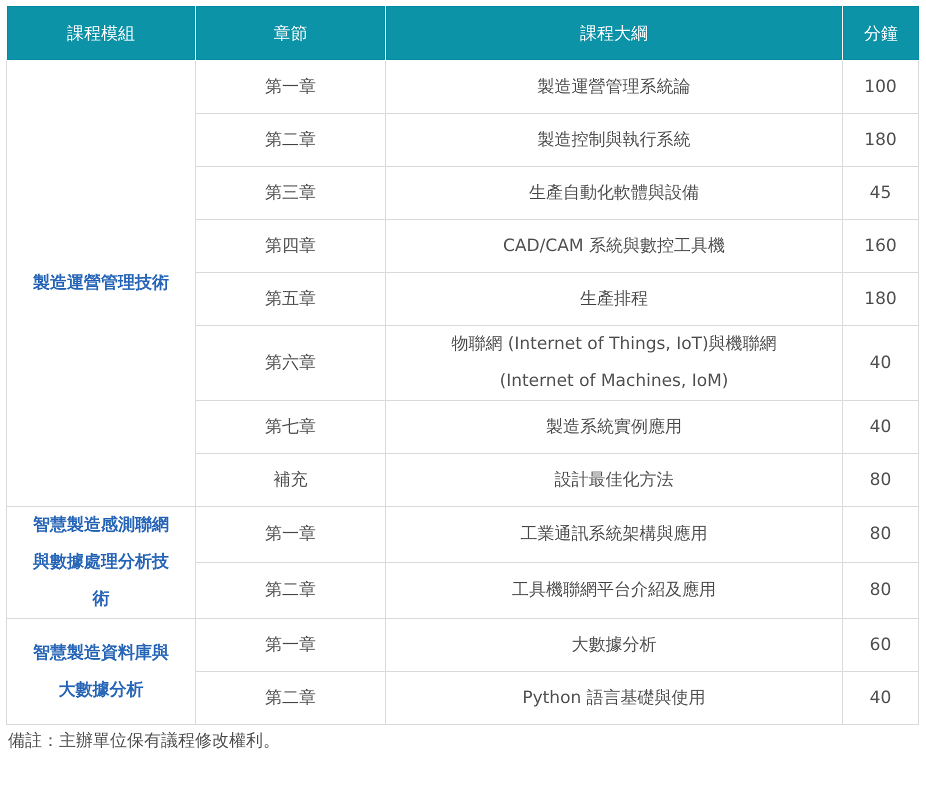 Image resolution: width=926 pixels, height=800 pixels. I want to click on footnote: 備註：主辦單位保有議程修改權利。, so click(144, 741).